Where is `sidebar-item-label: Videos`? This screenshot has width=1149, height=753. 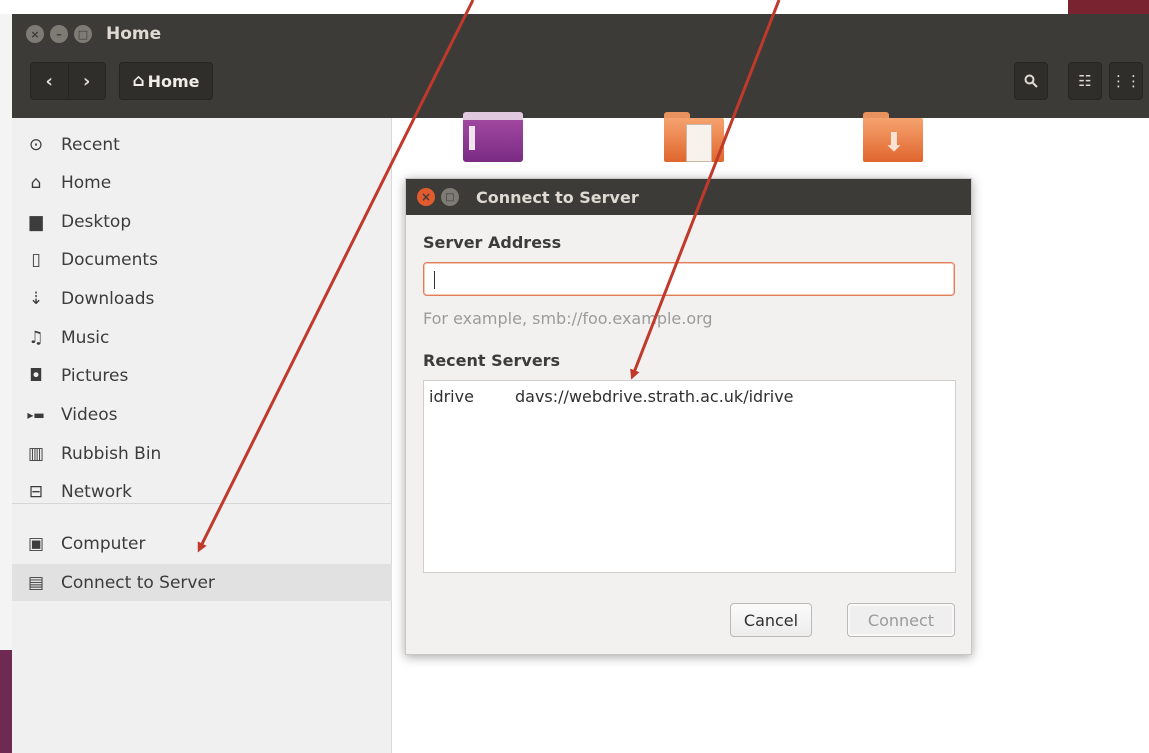
sidebar-item-label: Videos is located at coordinates (89, 414).